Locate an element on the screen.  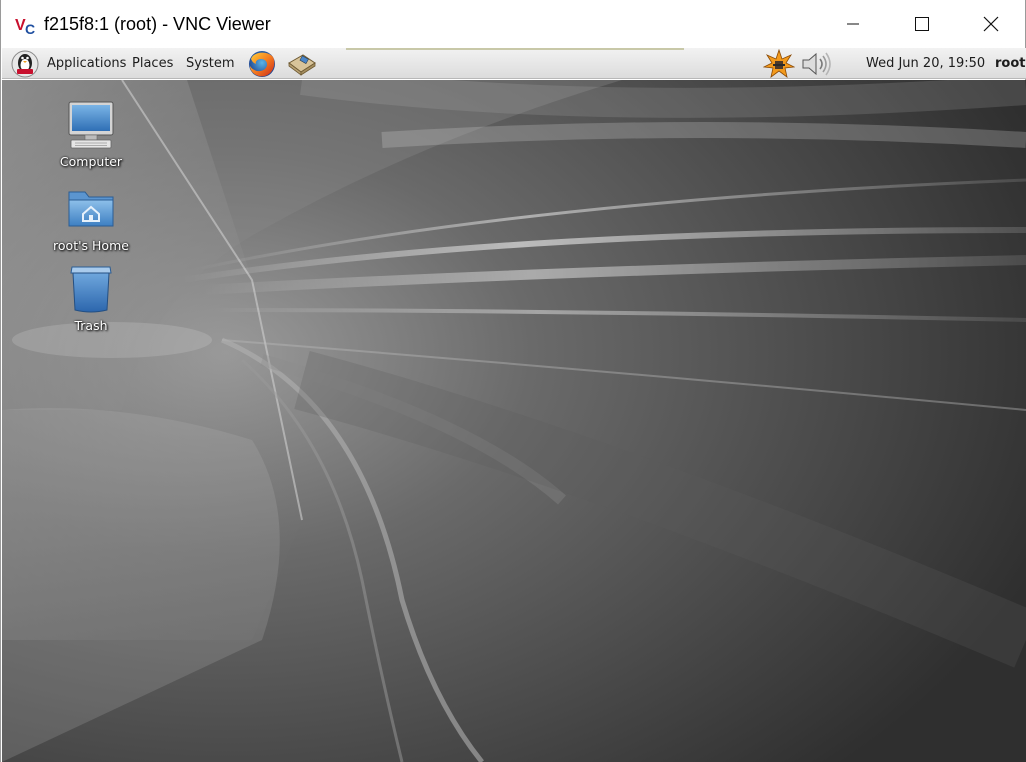
trash-icon is located at coordinates (91, 289).